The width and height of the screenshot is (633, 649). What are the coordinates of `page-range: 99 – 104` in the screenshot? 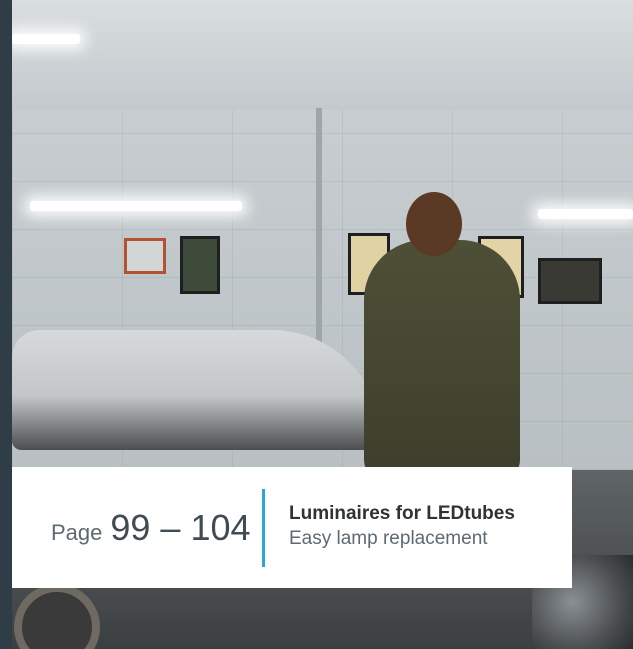 It's located at (180, 527).